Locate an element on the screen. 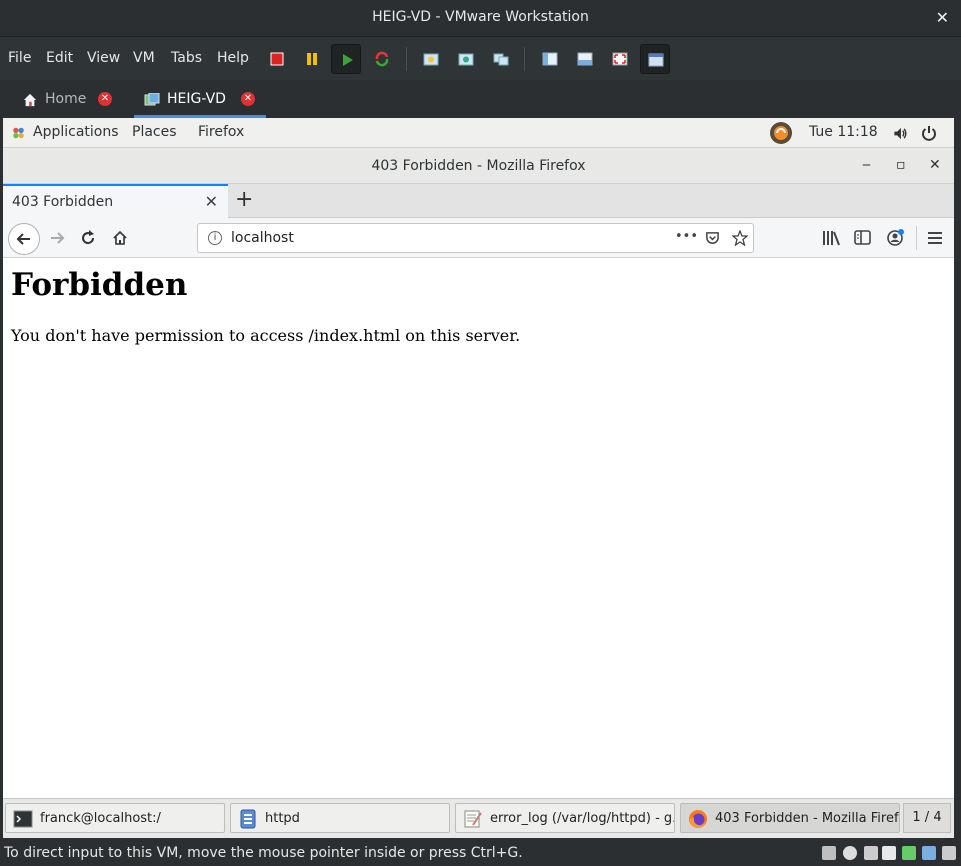 The height and width of the screenshot is (866, 961). snapshot-manager-icon is located at coordinates (501, 59).